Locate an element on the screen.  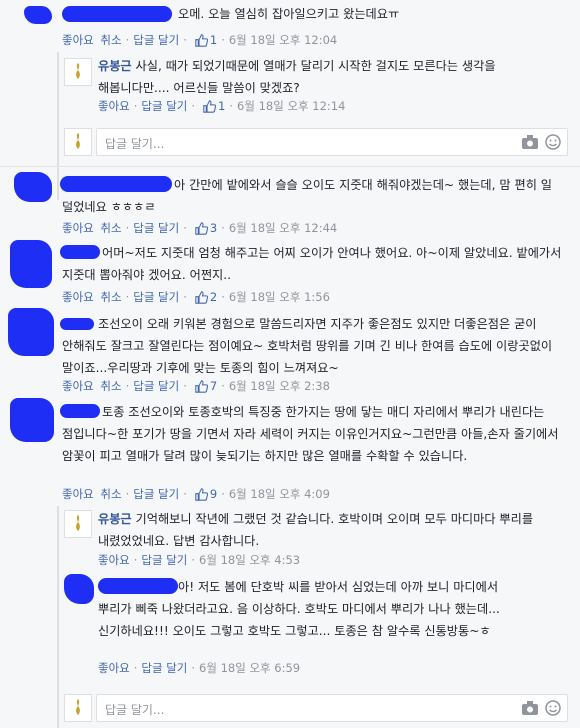
comment-actions: 좋아요 · 답글 달기 · 6월 18일 오후 6:59 is located at coordinates (199, 668).